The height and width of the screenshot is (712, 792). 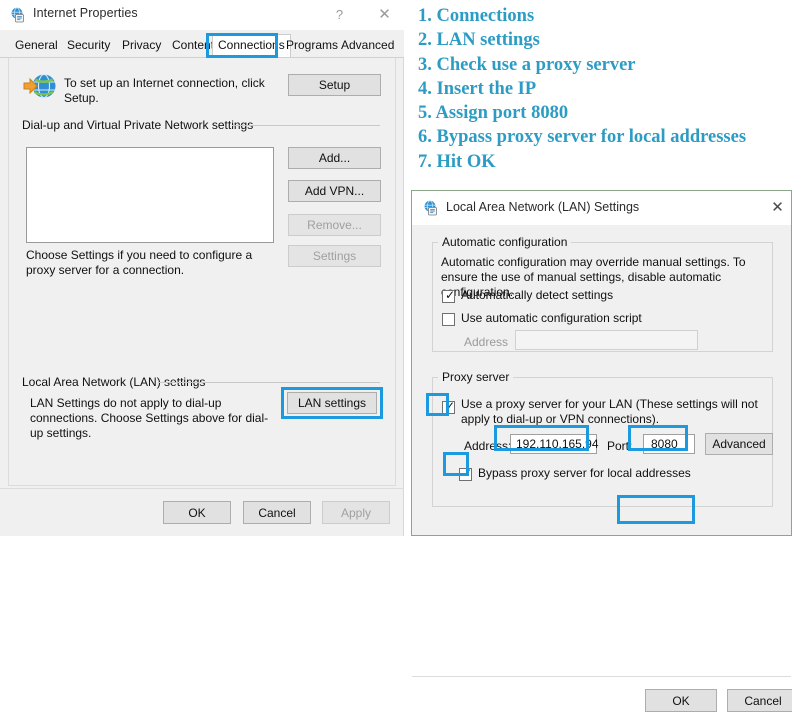 I want to click on lan-settings-icon, so click(x=430, y=208).